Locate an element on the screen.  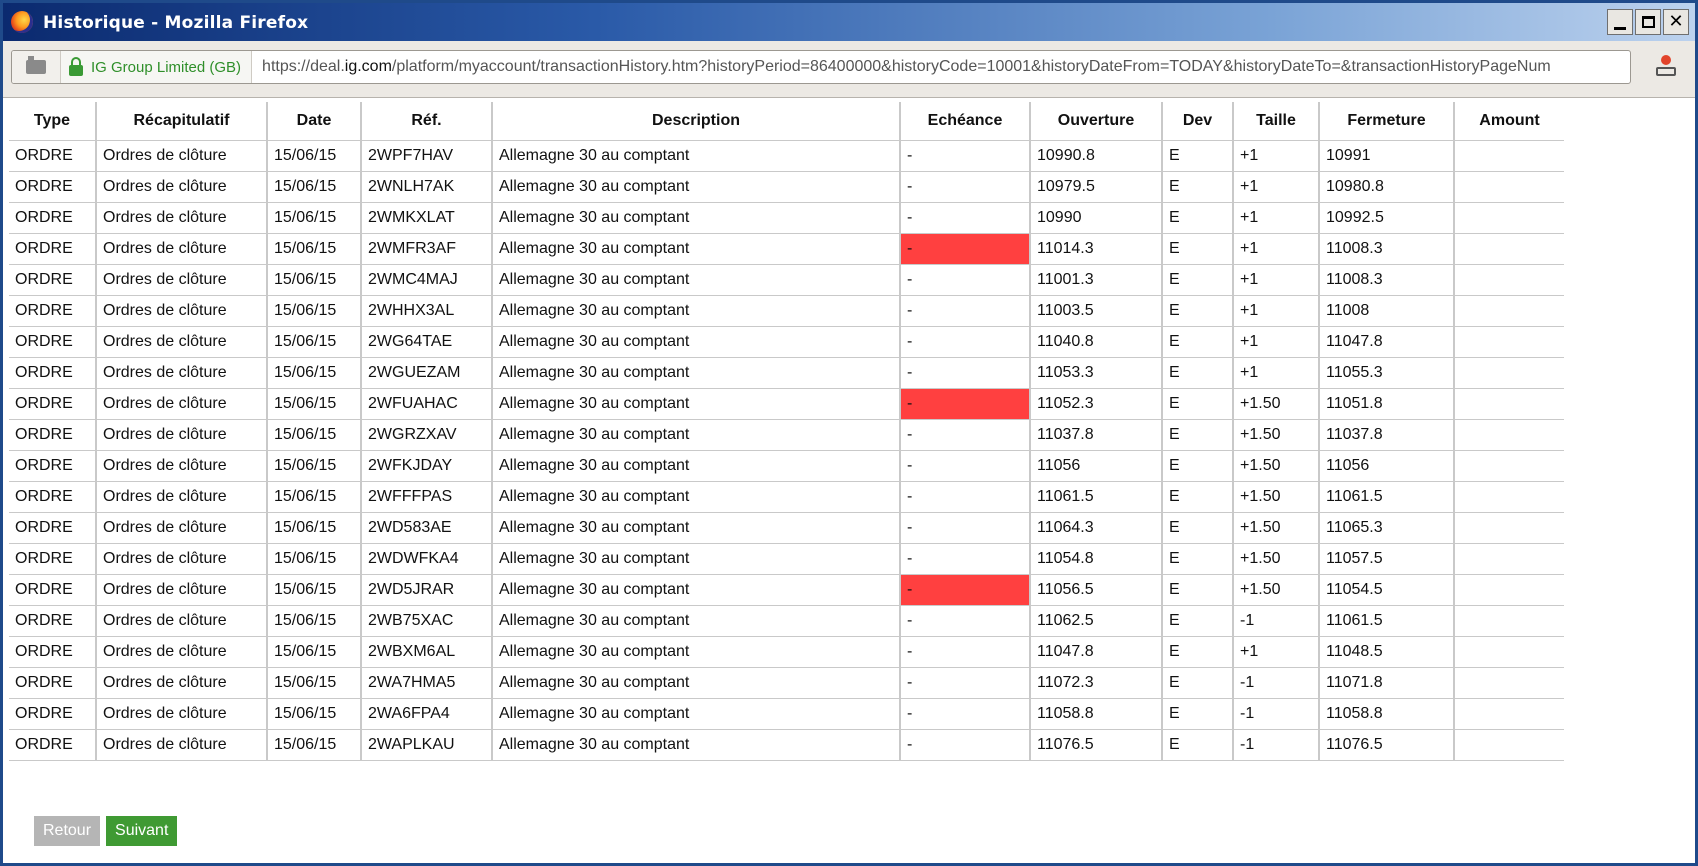
minimize-icon is located at coordinates (1620, 28).